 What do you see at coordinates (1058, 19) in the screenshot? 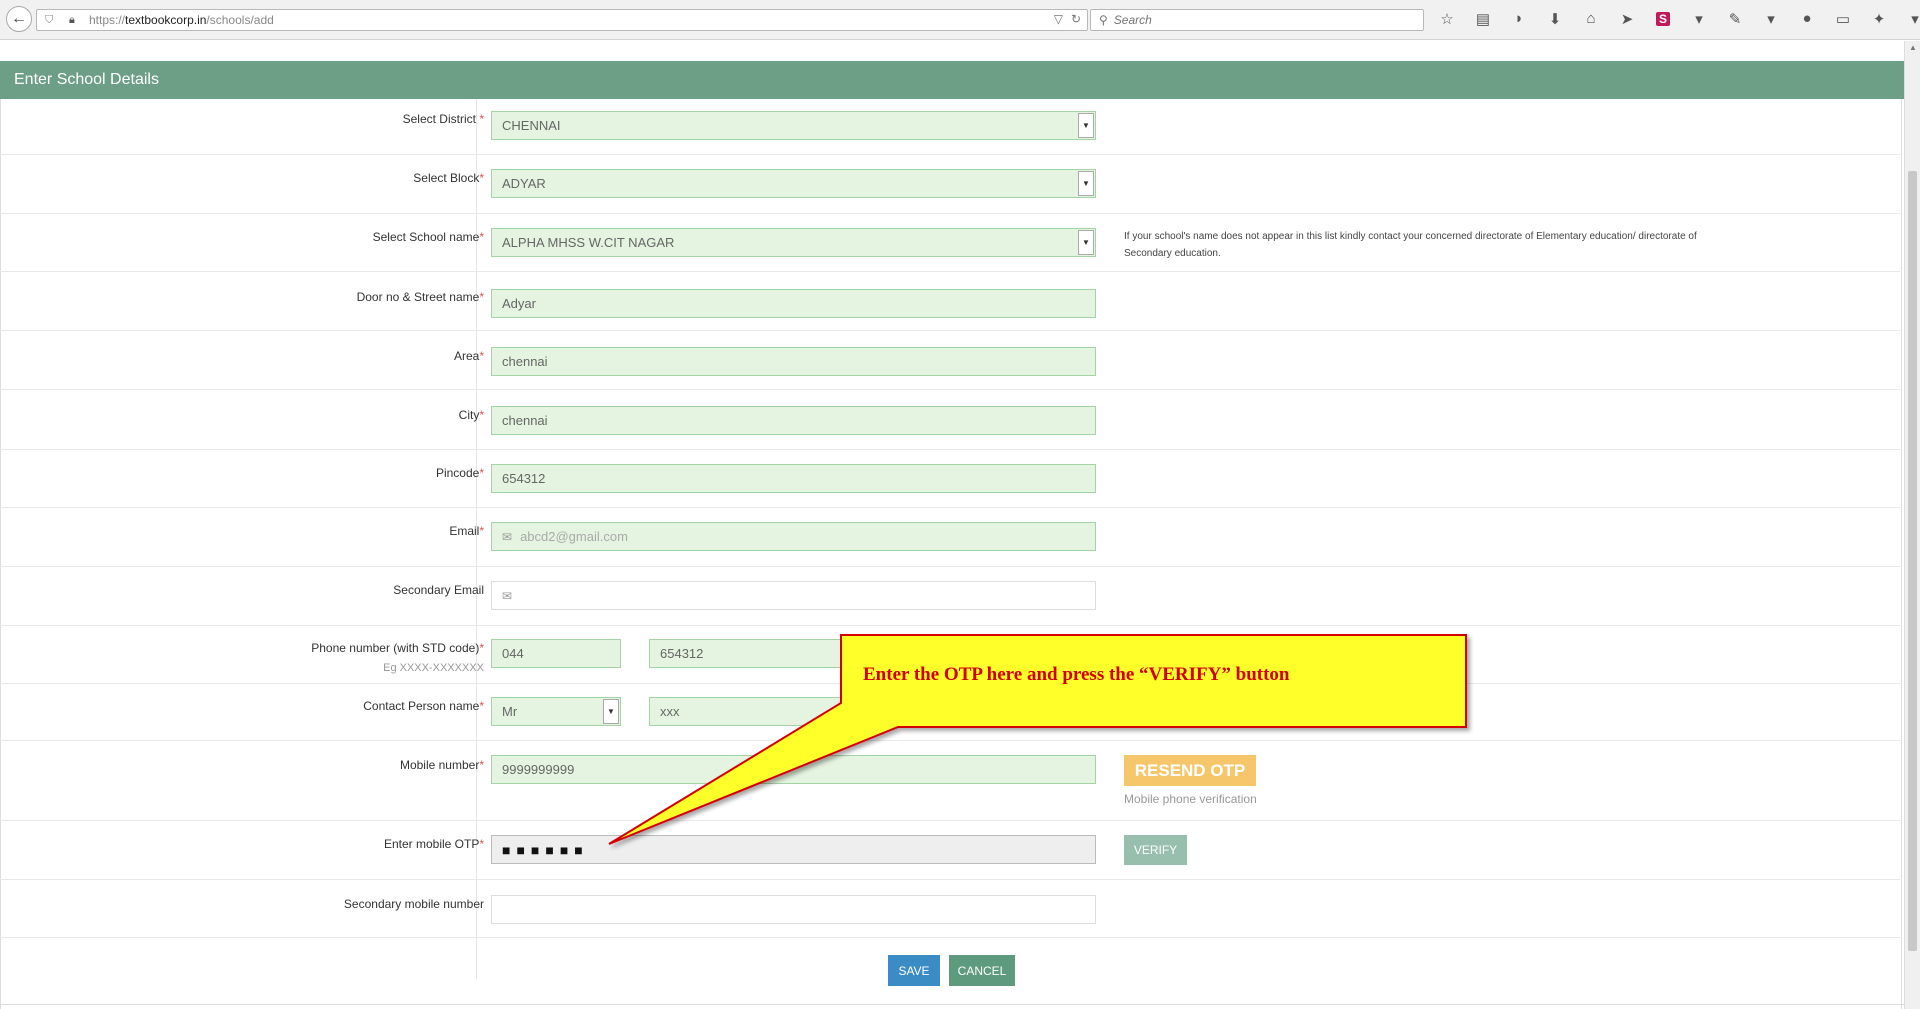
I see `dropdown-icon: ▽` at bounding box center [1058, 19].